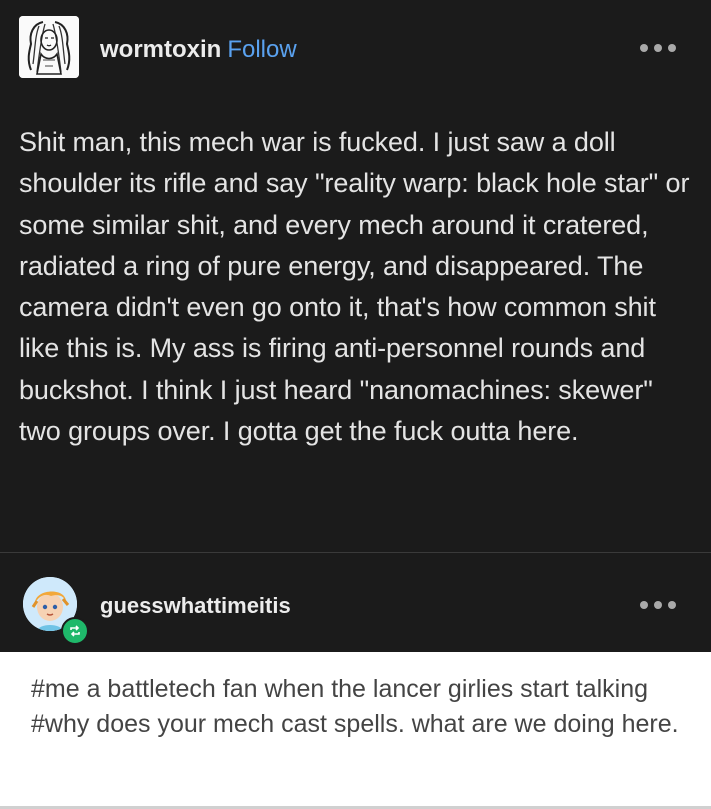 This screenshot has width=711, height=809. I want to click on reblog-arrows-icon, so click(75, 631).